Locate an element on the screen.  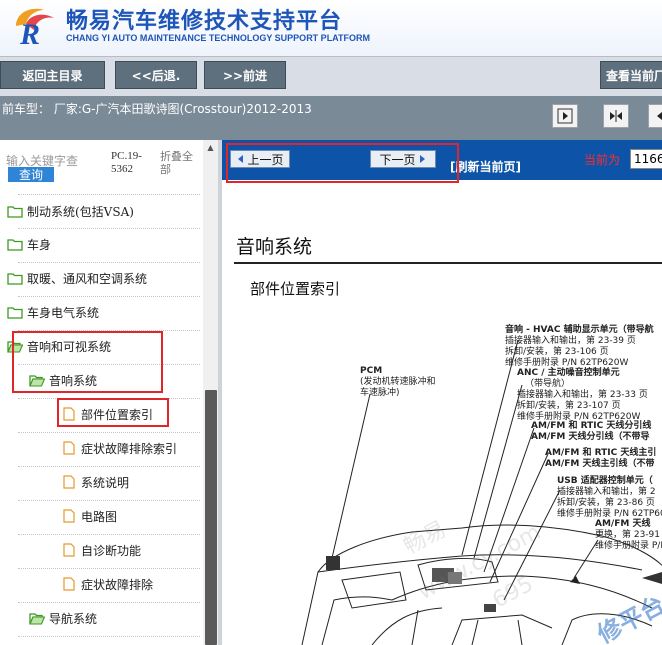
tree-item-audio-system: 音响系统 is located at coordinates (63, 380).